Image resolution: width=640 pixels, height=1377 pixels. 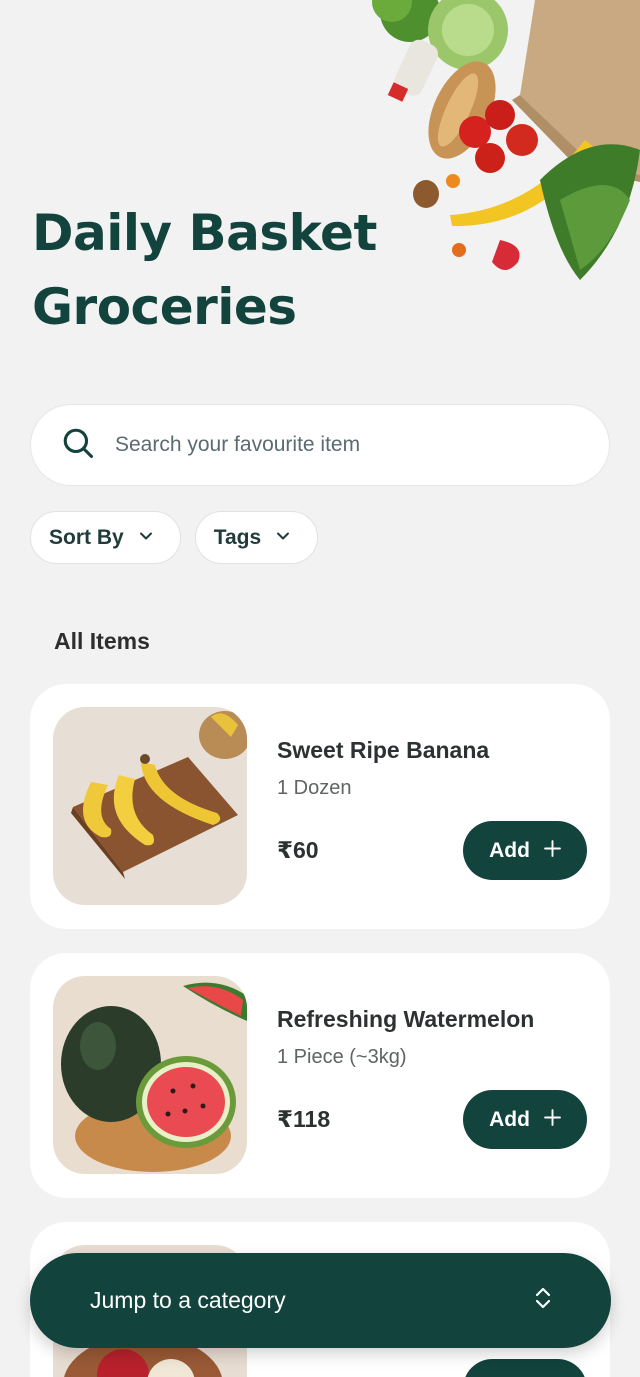 I want to click on item-name: Sweet Ripe Banana, so click(x=383, y=750).